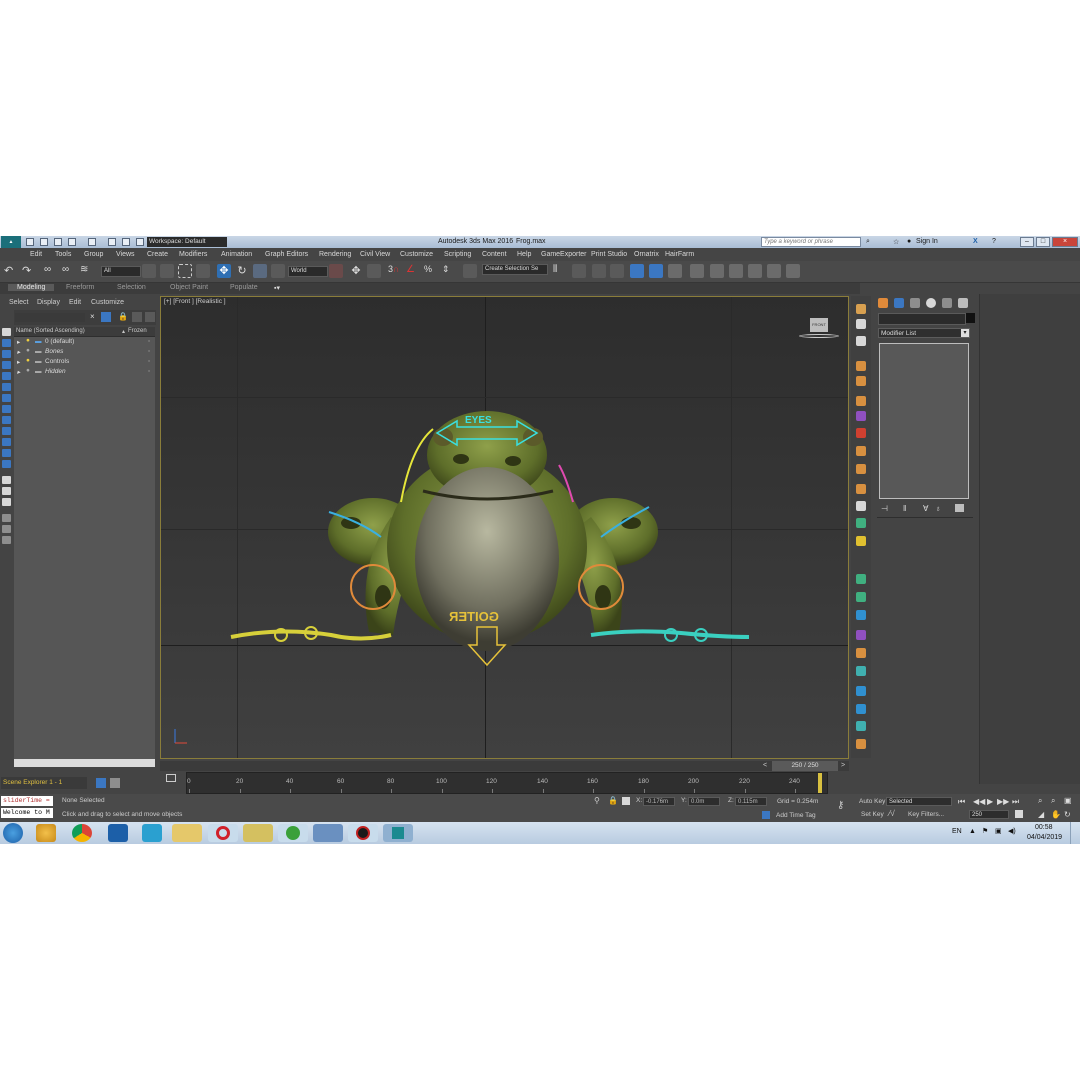 This screenshot has width=1080, height=1080. What do you see at coordinates (457, 254) in the screenshot?
I see `menu-scripting: Scripting` at bounding box center [457, 254].